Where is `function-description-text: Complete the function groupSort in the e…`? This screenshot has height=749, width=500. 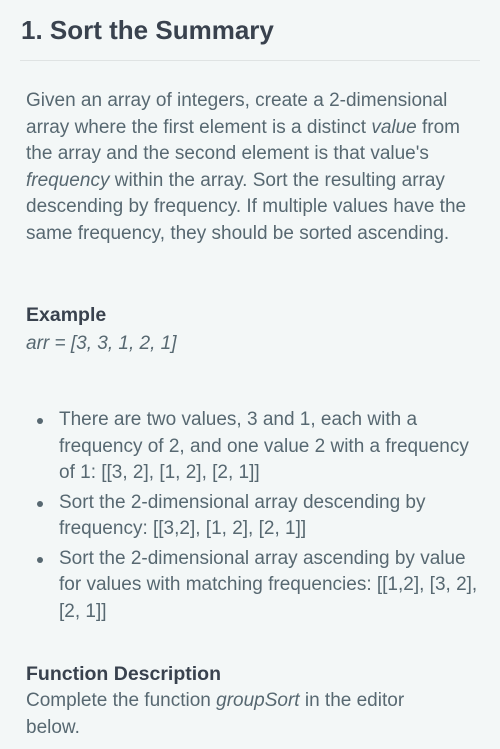 function-description-text: Complete the function groupSort in the e… is located at coordinates (236, 714).